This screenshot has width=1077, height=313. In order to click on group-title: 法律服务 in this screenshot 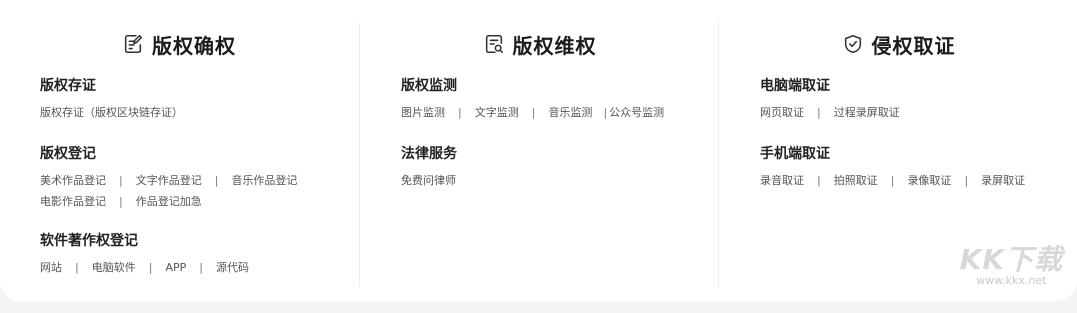, I will do `click(560, 154)`.